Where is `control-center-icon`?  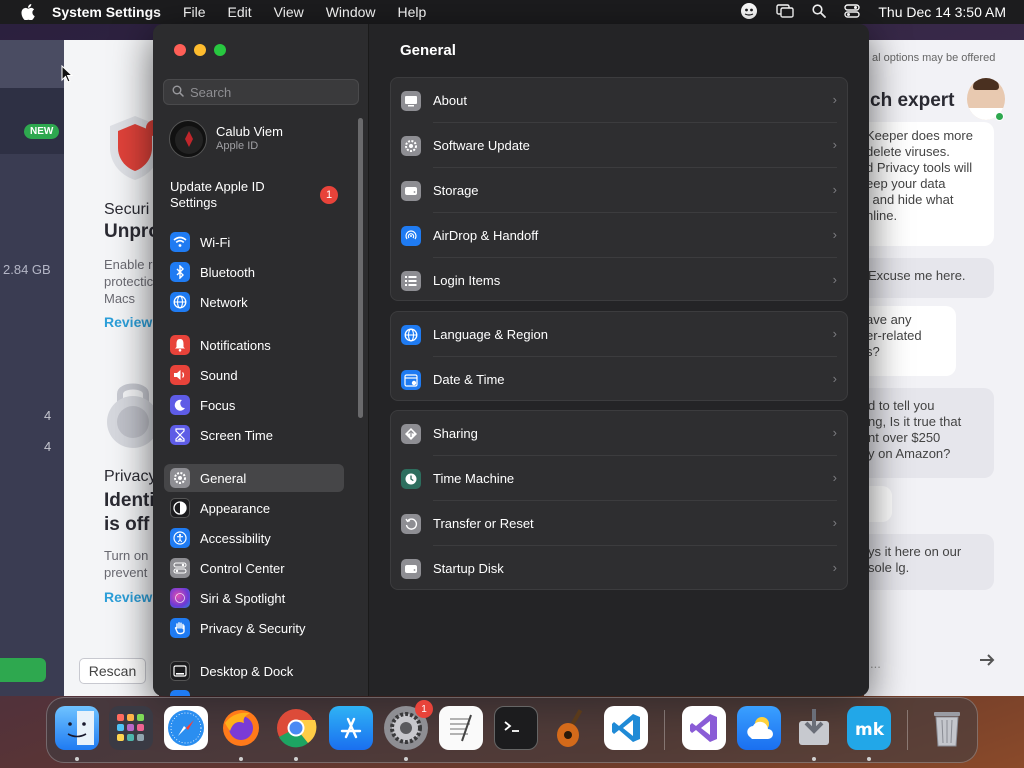
control-center-icon is located at coordinates (852, 12).